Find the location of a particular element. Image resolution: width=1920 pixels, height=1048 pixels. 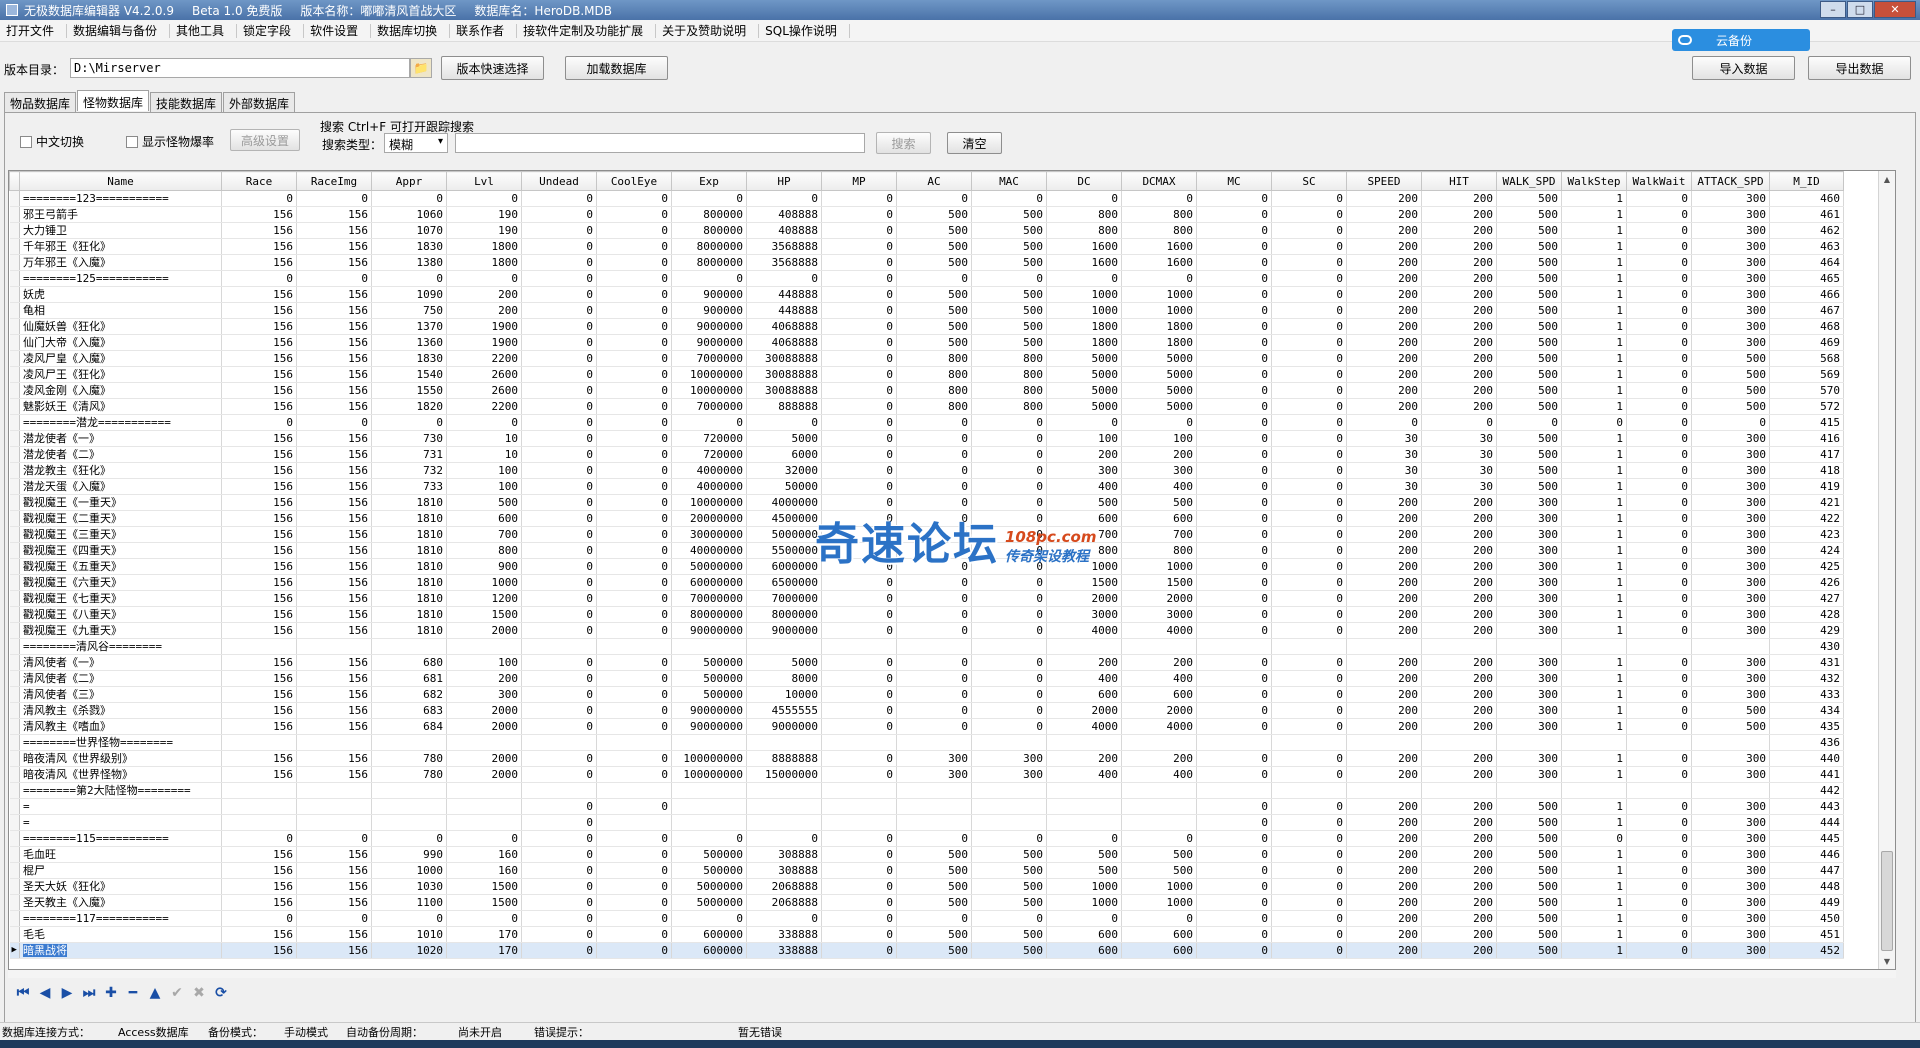

column-header-attack-spd: ATTACK_SPD is located at coordinates (1730, 181).